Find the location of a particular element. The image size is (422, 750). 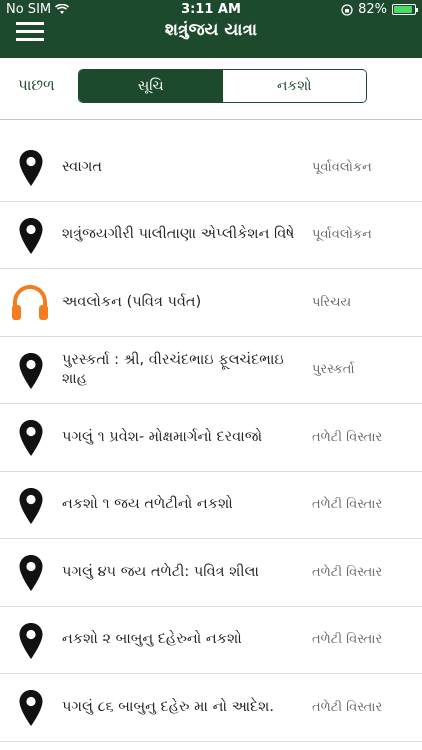

list-item-title: નકશો ૧ જય તળેટીનો નકશો is located at coordinates (147, 504).